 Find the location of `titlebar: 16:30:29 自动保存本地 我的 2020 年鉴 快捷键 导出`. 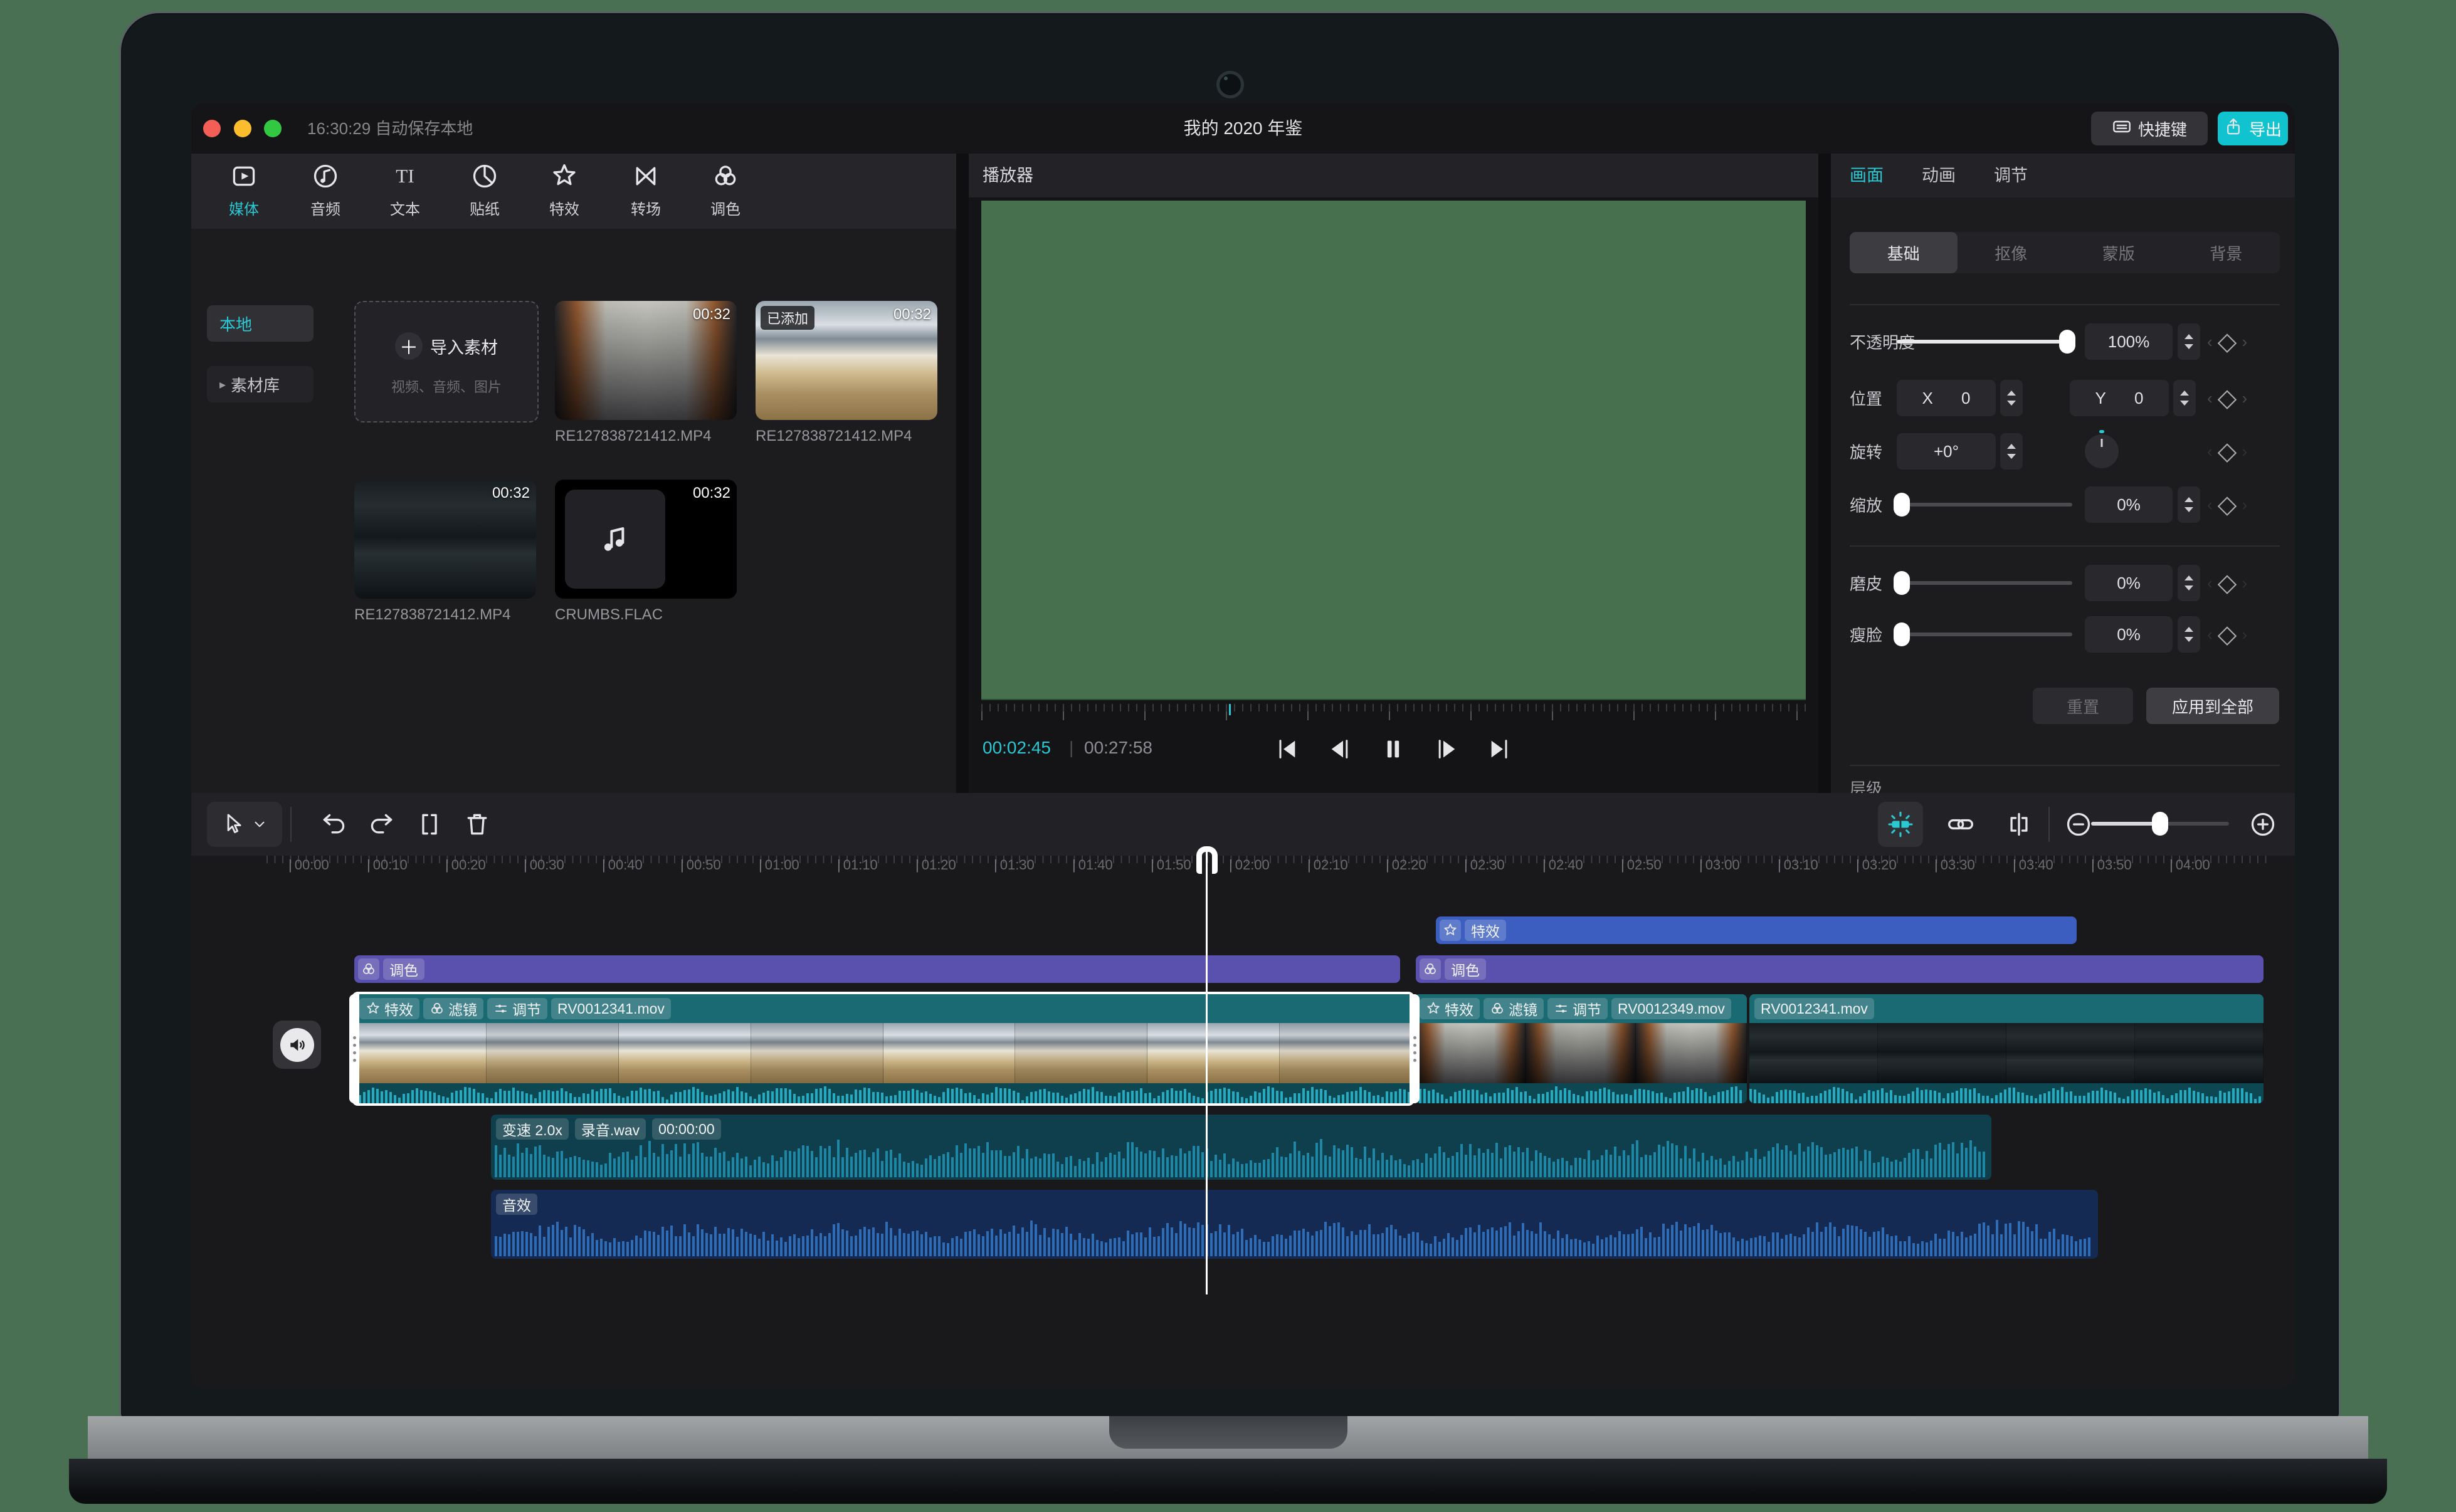

titlebar: 16:30:29 自动保存本地 我的 2020 年鉴 快捷键 导出 is located at coordinates (1243, 128).